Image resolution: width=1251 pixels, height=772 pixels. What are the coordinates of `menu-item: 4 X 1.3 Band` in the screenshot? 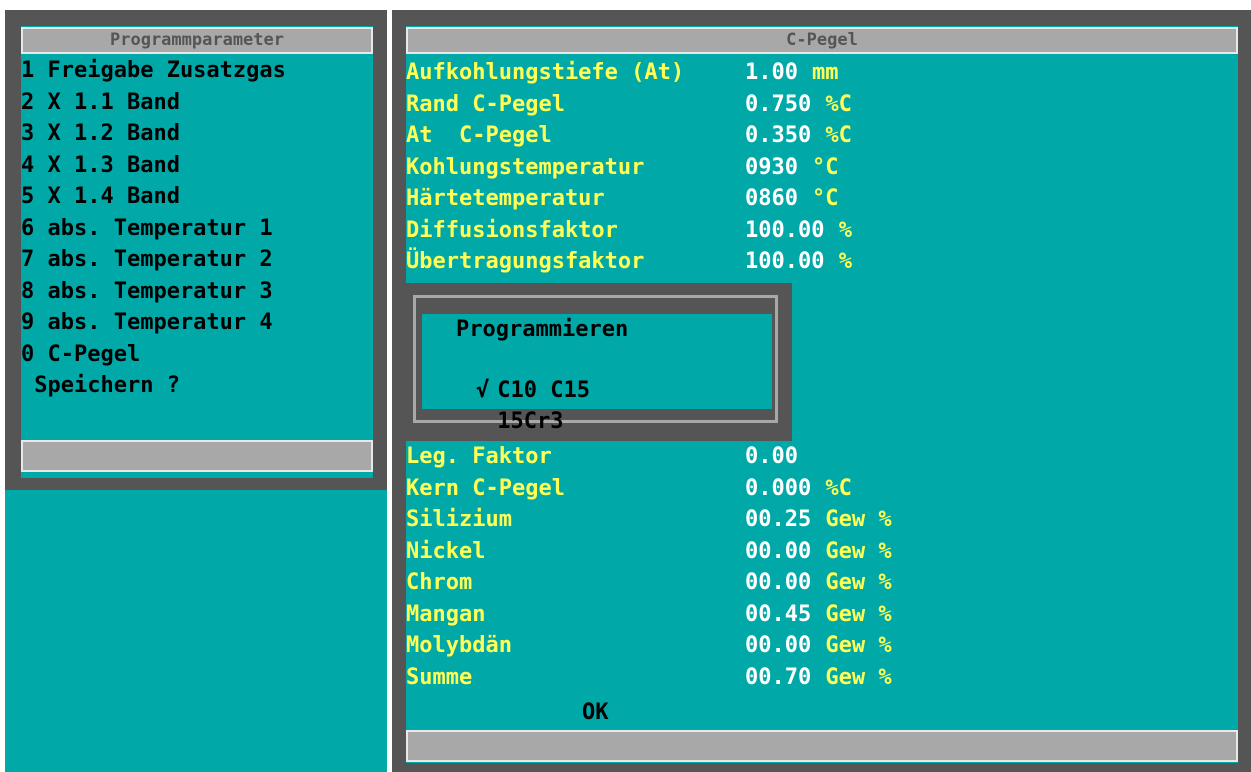 It's located at (100, 166).